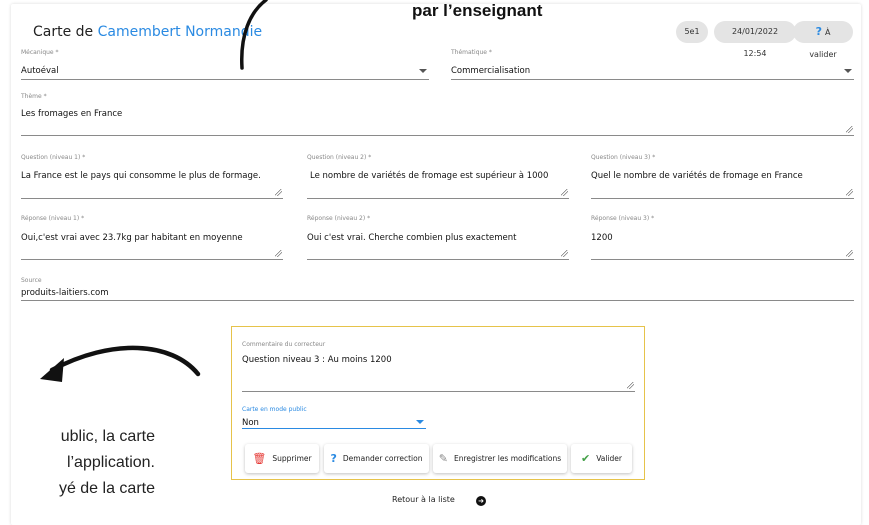  What do you see at coordinates (481, 501) in the screenshot?
I see `arrow-right-circle-icon: ➜` at bounding box center [481, 501].